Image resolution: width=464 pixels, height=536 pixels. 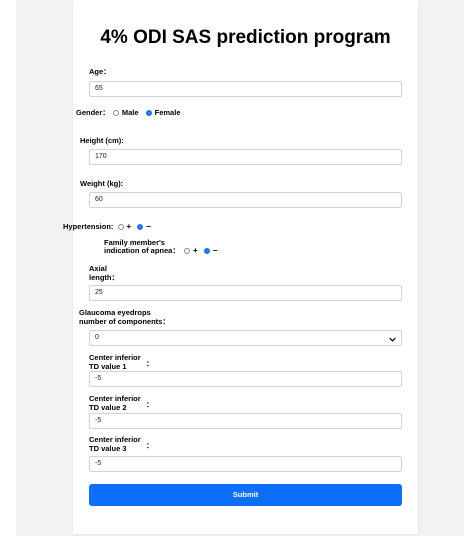 I want to click on td3-colon: ：, so click(x=150, y=445).